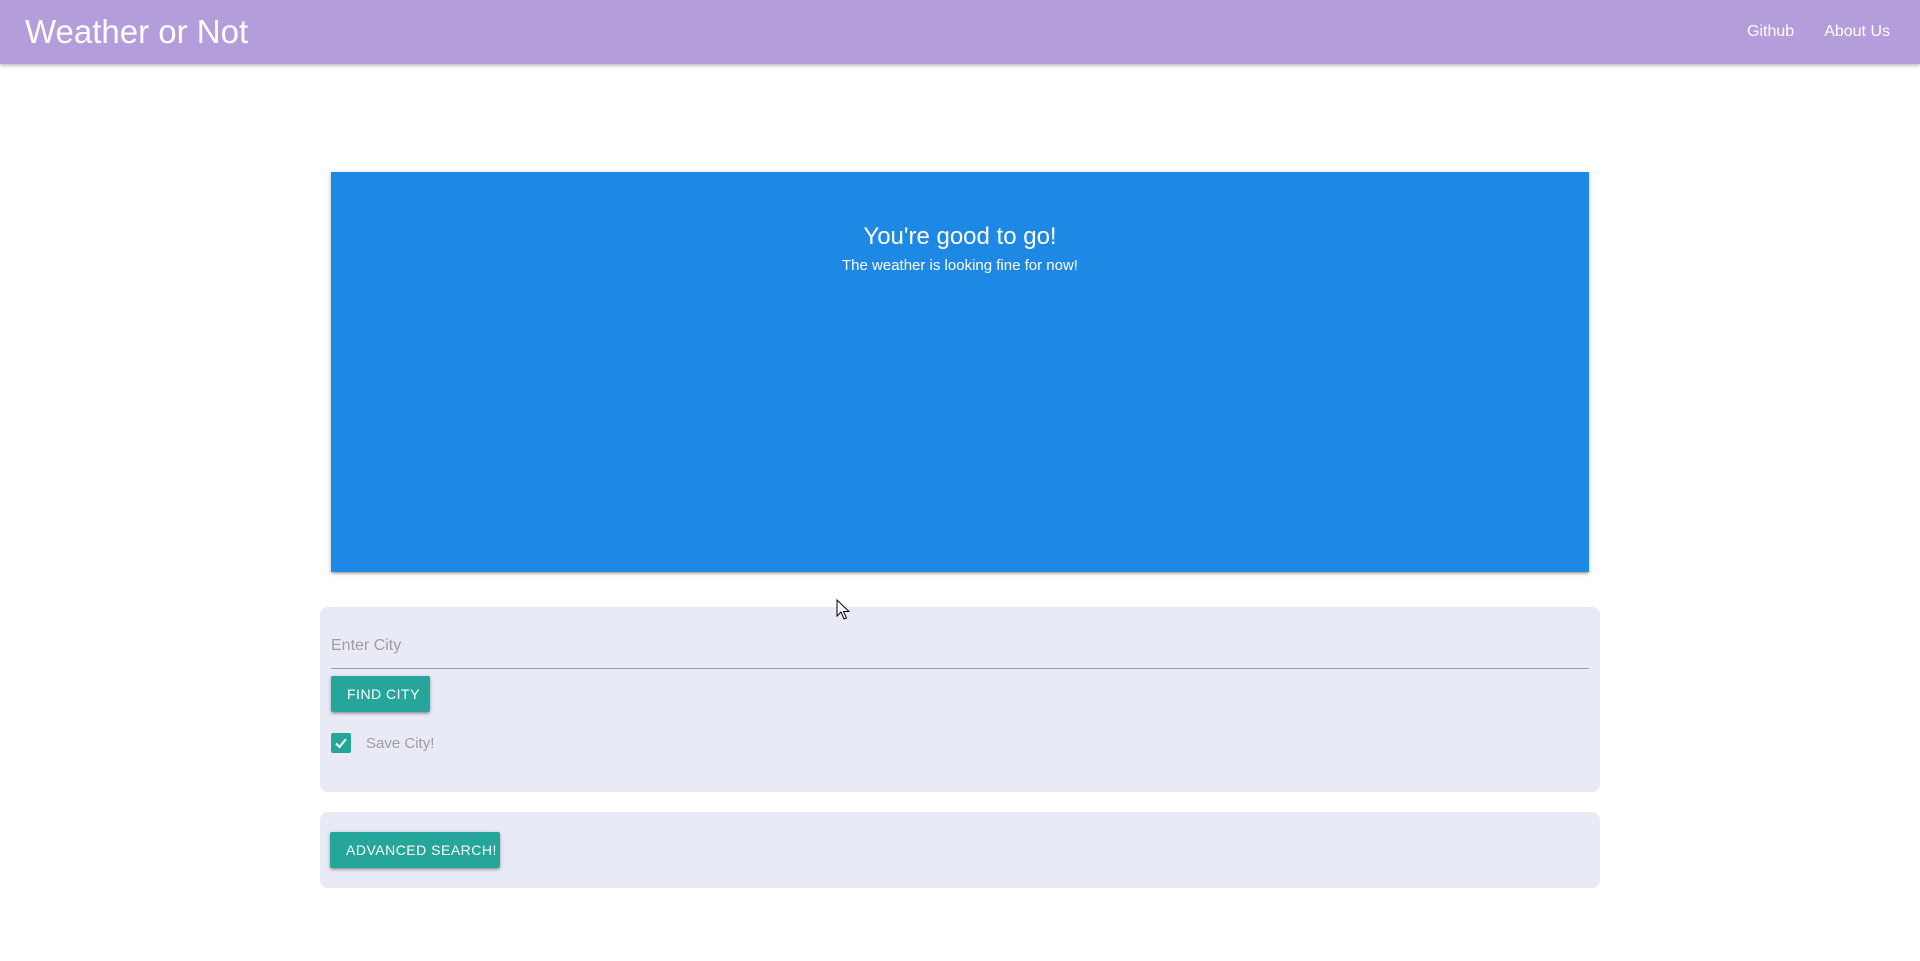  Describe the element at coordinates (960, 646) in the screenshot. I see `city-input` at that location.